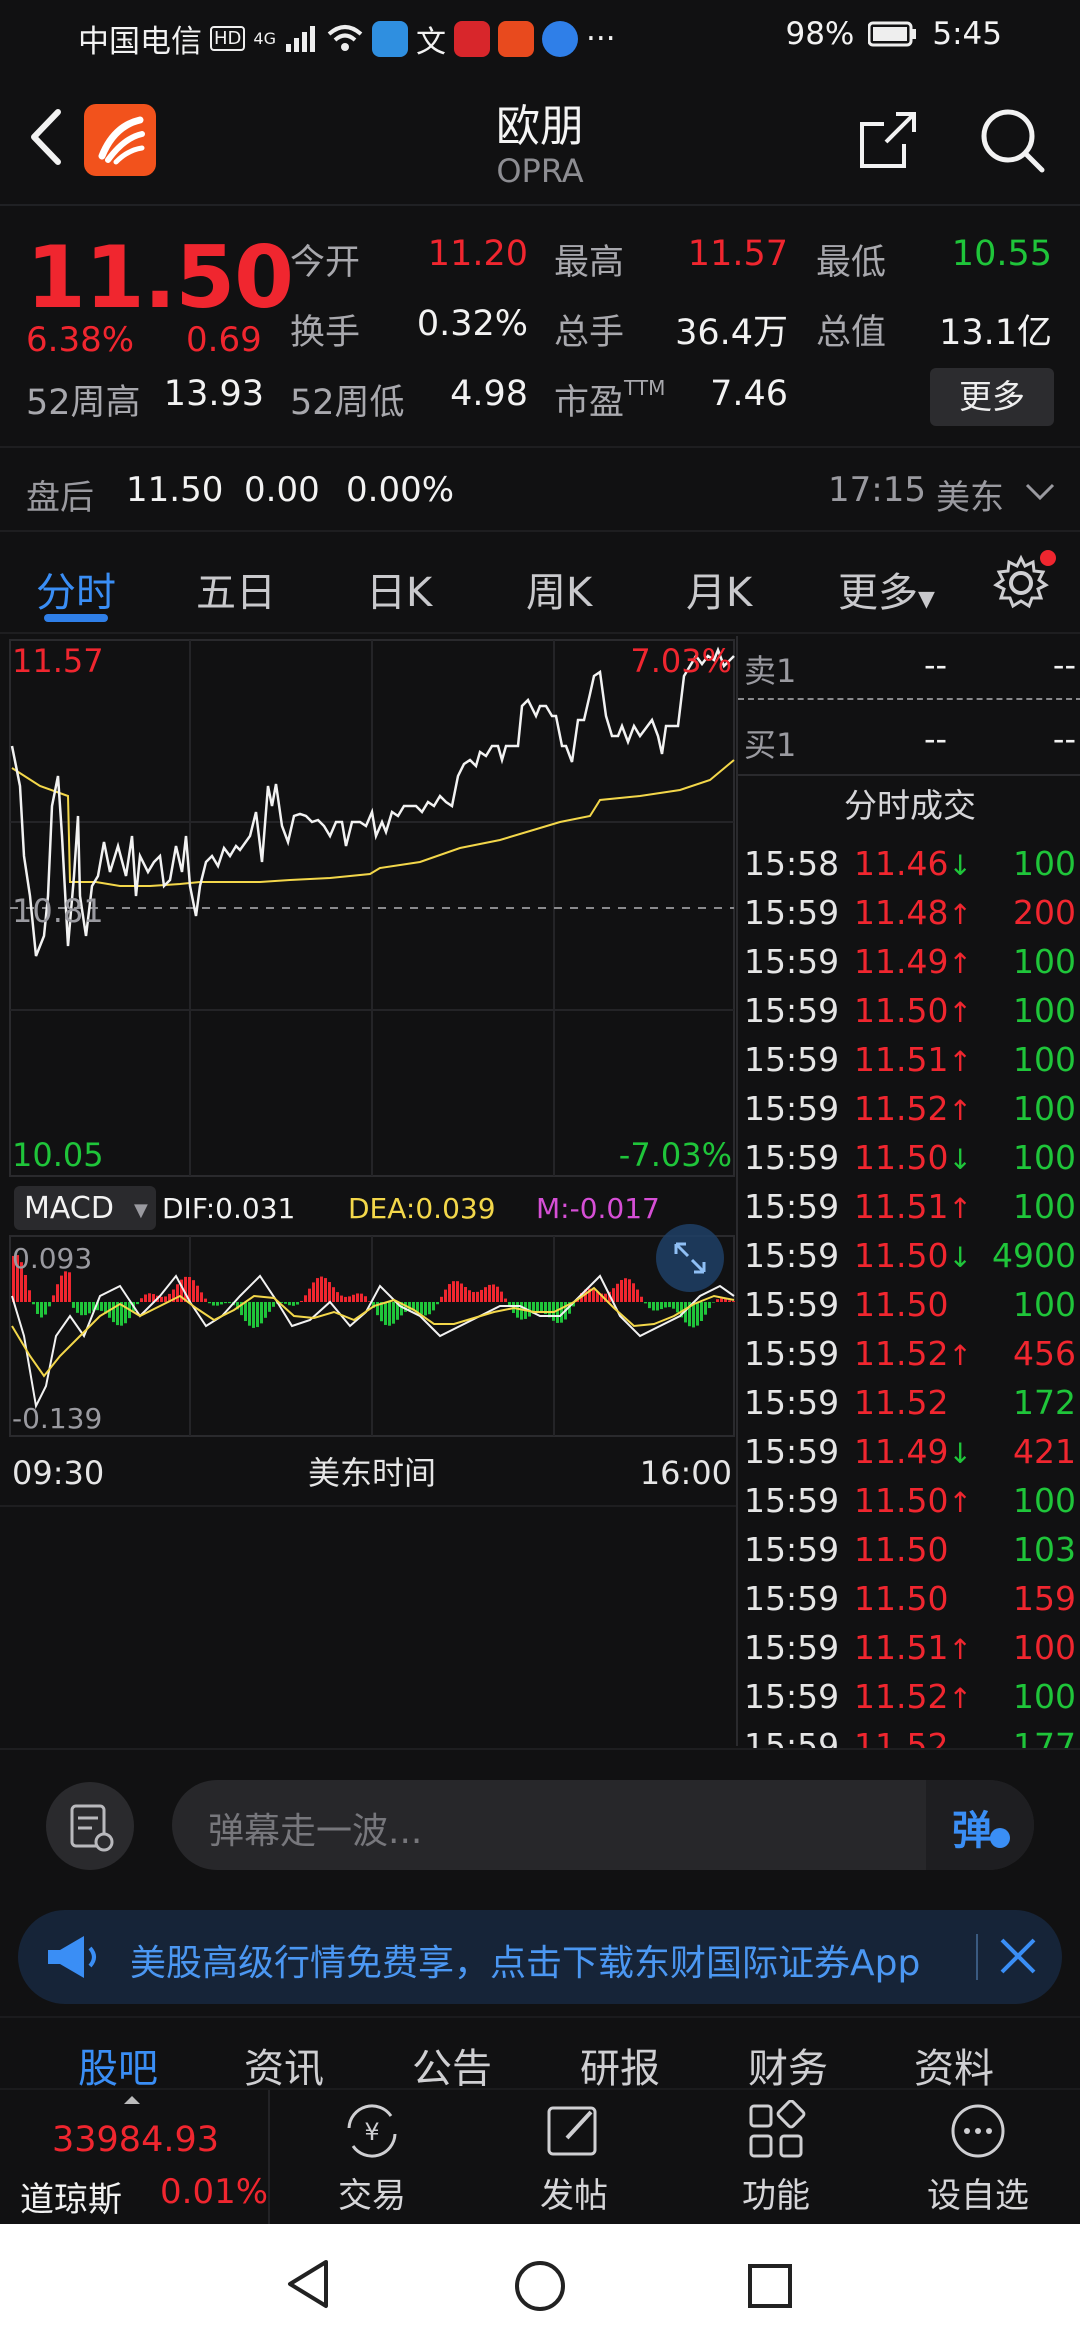 The width and height of the screenshot is (1080, 2340). Describe the element at coordinates (540, 1957) in the screenshot. I see `promo-banner: 美股高级行情免费享，点击下载东财国际证券App` at that location.